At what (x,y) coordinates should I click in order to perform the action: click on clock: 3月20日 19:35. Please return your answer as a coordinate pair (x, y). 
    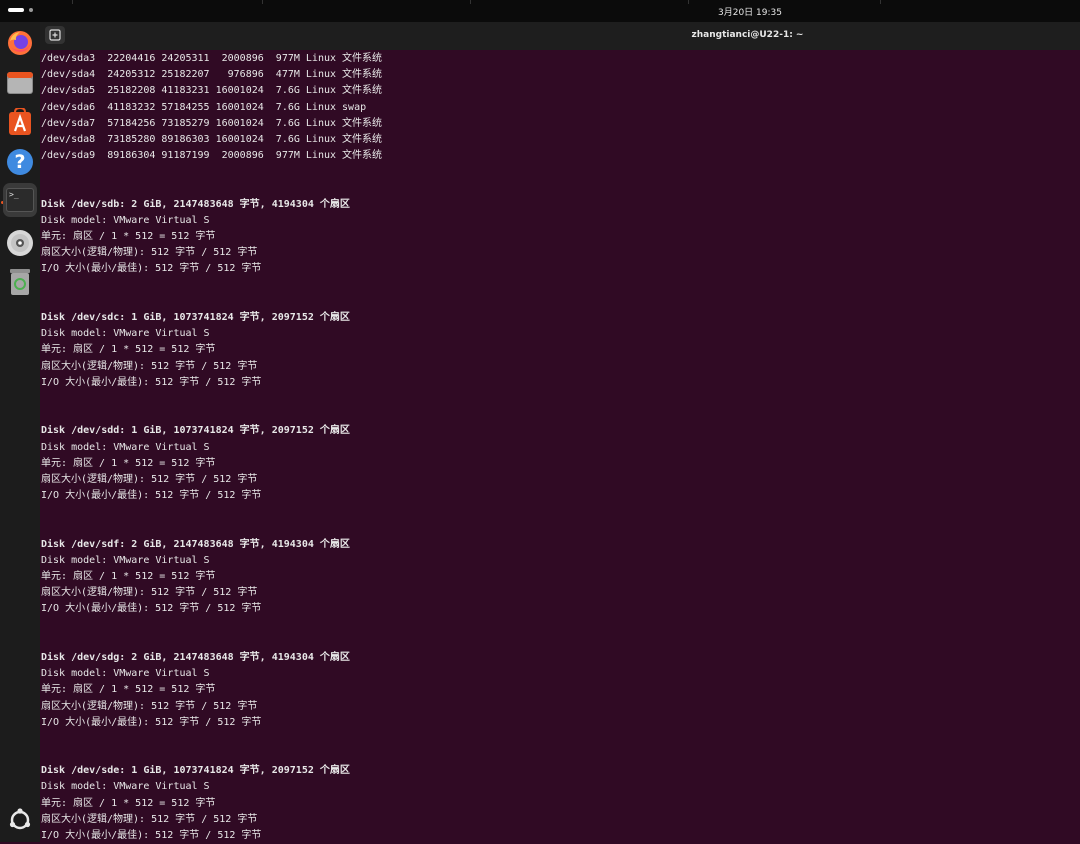
    Looking at the image, I should click on (540, 11).